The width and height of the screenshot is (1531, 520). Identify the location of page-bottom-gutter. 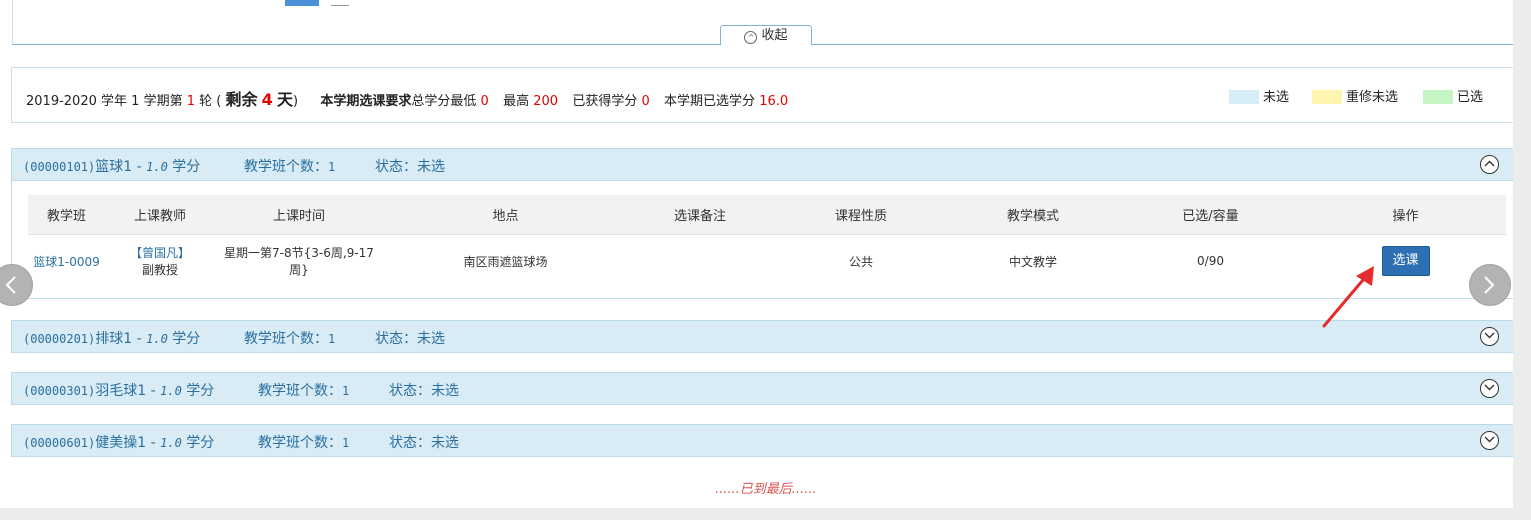
(765, 514).